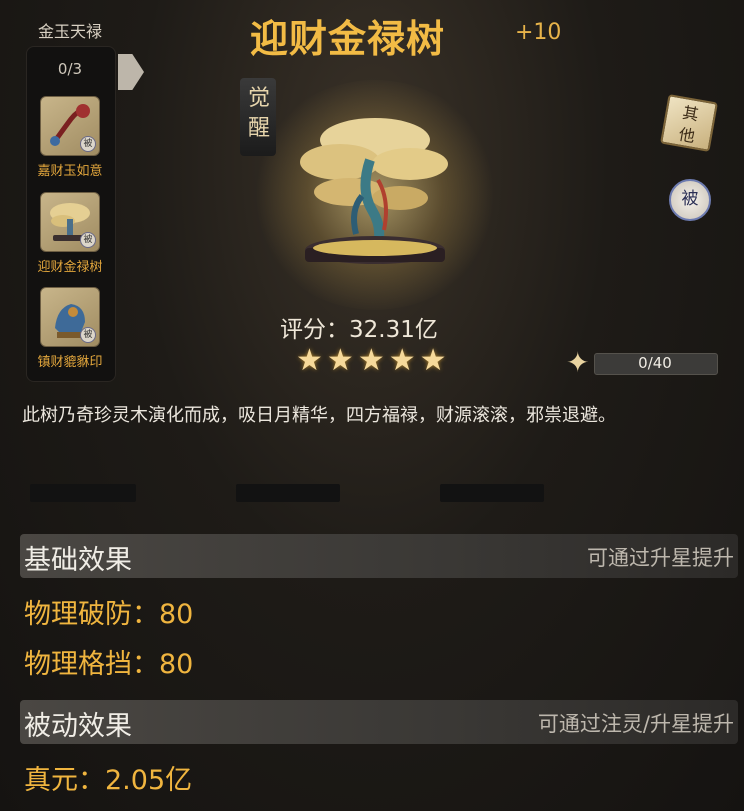 Image resolution: width=744 pixels, height=811 pixels. Describe the element at coordinates (78, 560) in the screenshot. I see `base-effects-title: 基础效果` at that location.